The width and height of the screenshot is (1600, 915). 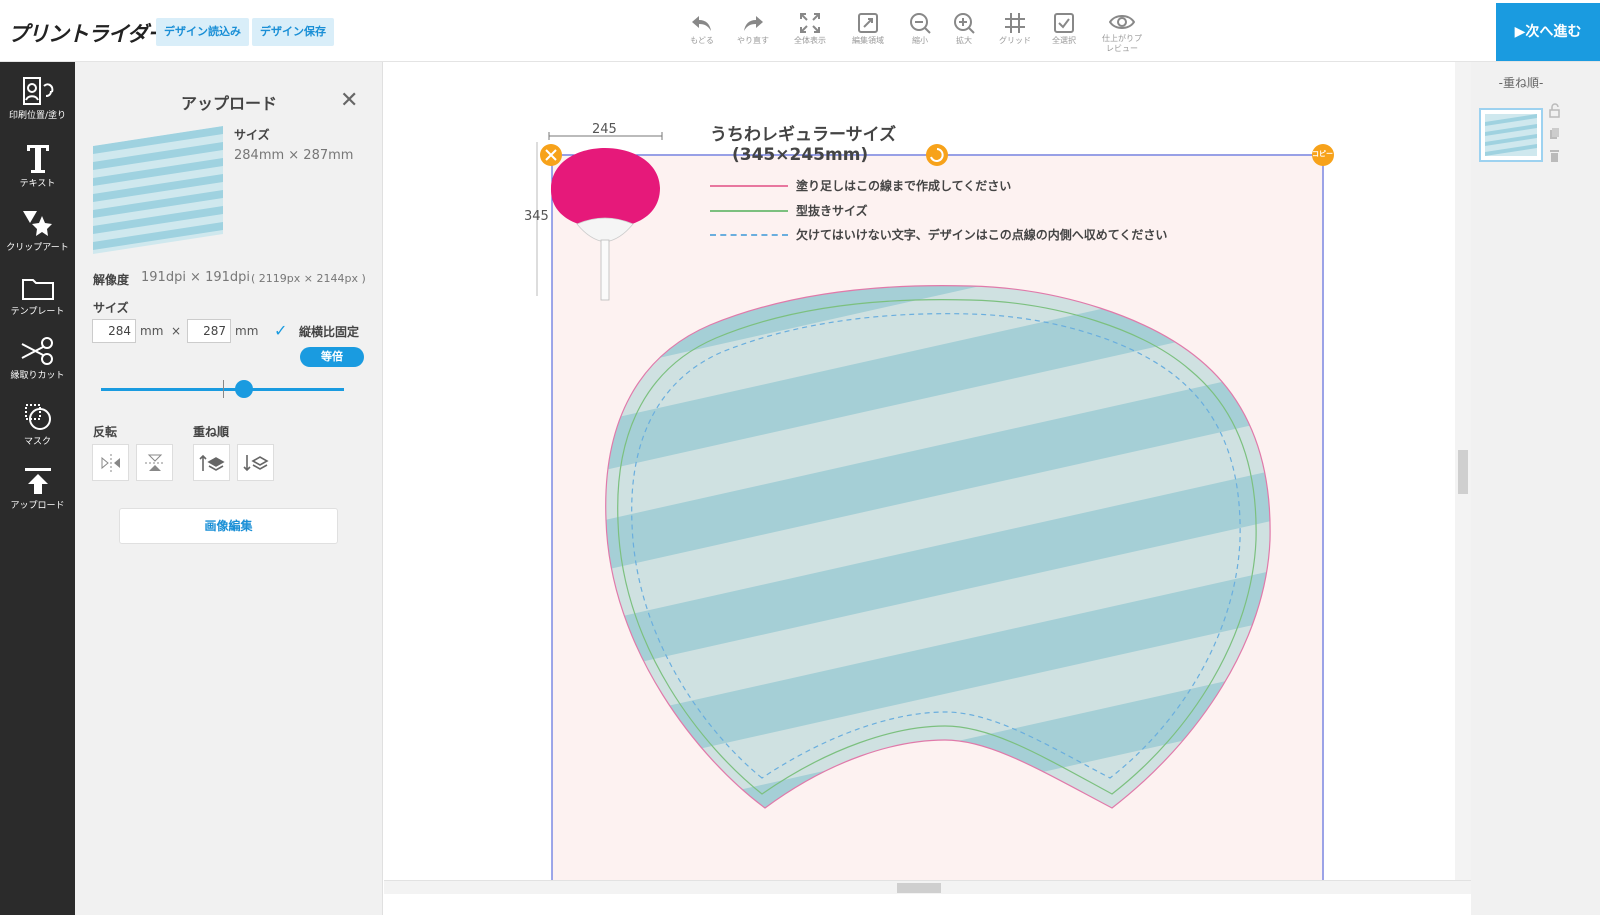 I want to click on save-design-button: デザイン保存, so click(x=293, y=32).